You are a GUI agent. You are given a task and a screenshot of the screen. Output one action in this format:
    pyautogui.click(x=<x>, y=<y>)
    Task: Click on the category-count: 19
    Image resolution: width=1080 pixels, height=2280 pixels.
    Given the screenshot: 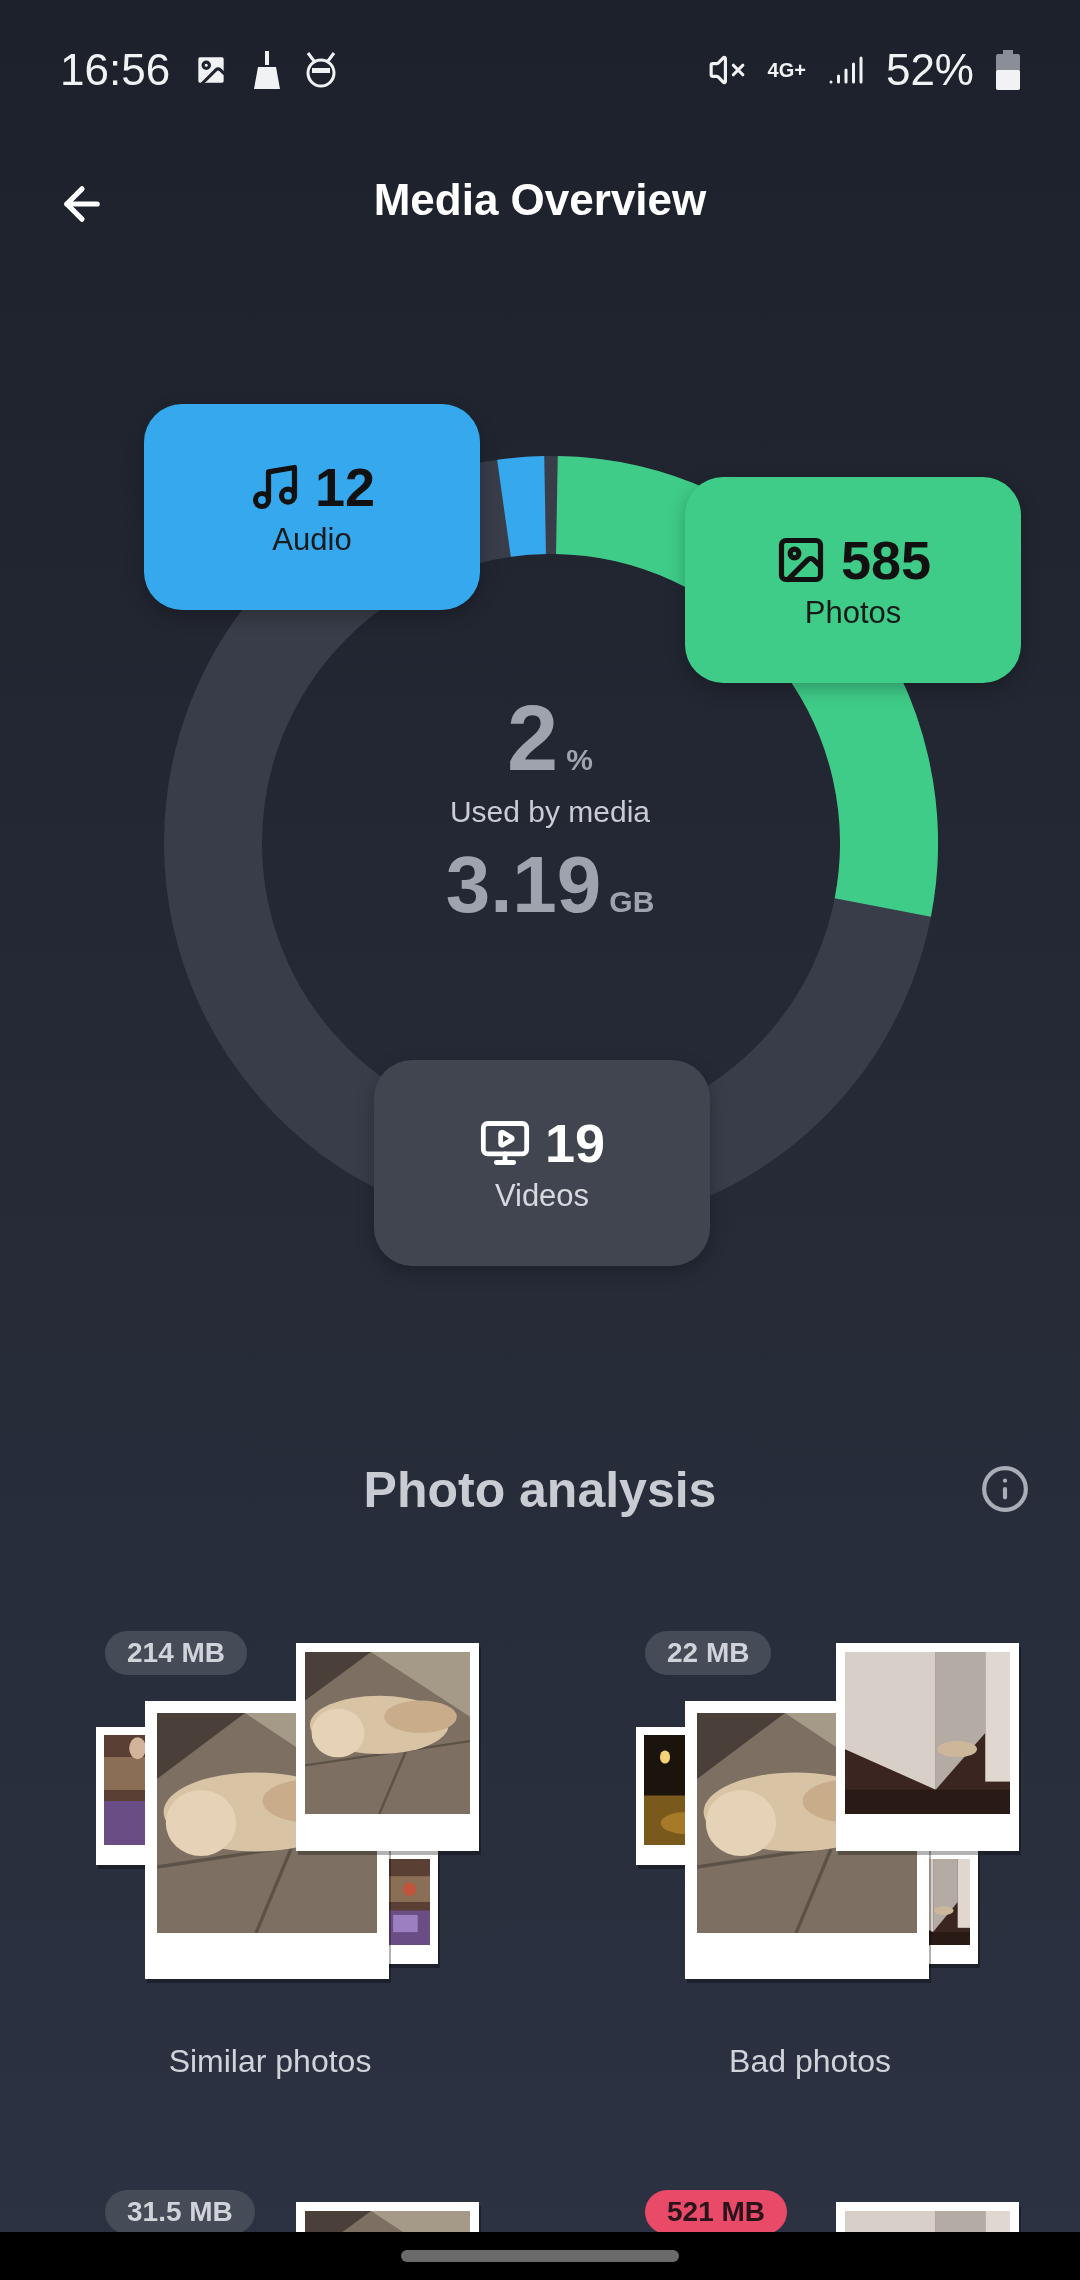 What is the action you would take?
    pyautogui.click(x=575, y=1143)
    